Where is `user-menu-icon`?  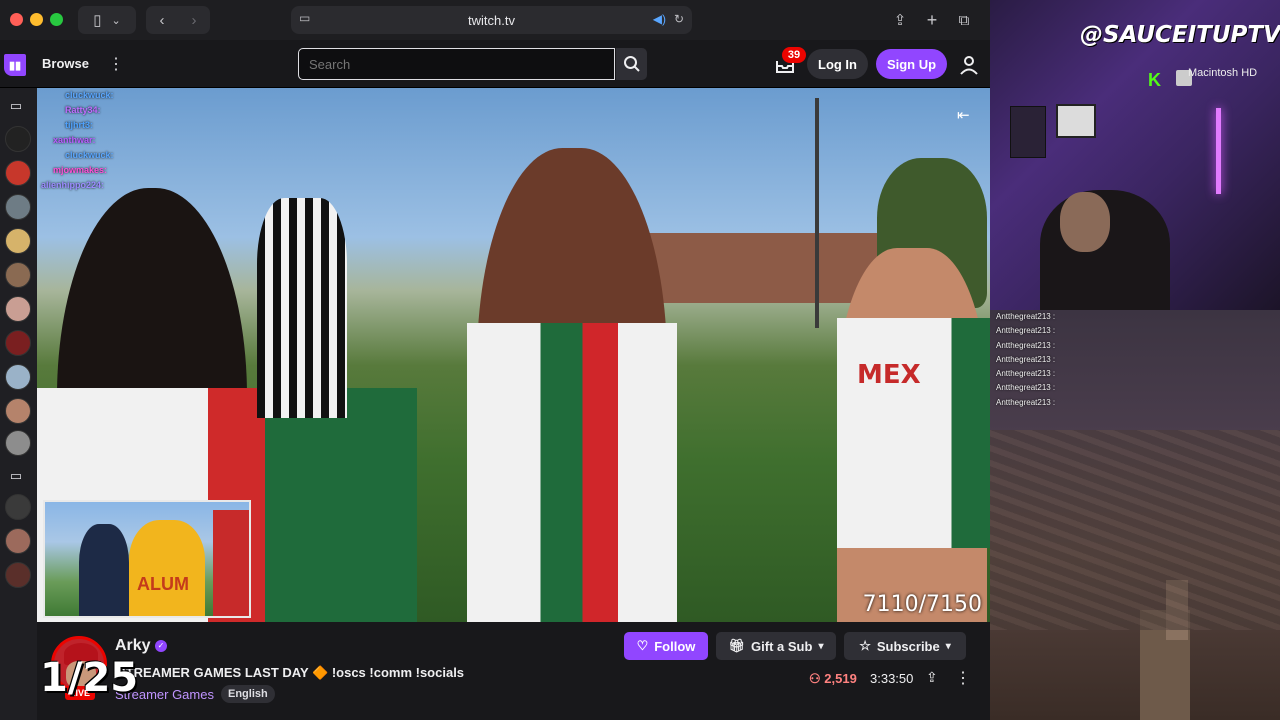 user-menu-icon is located at coordinates (969, 65).